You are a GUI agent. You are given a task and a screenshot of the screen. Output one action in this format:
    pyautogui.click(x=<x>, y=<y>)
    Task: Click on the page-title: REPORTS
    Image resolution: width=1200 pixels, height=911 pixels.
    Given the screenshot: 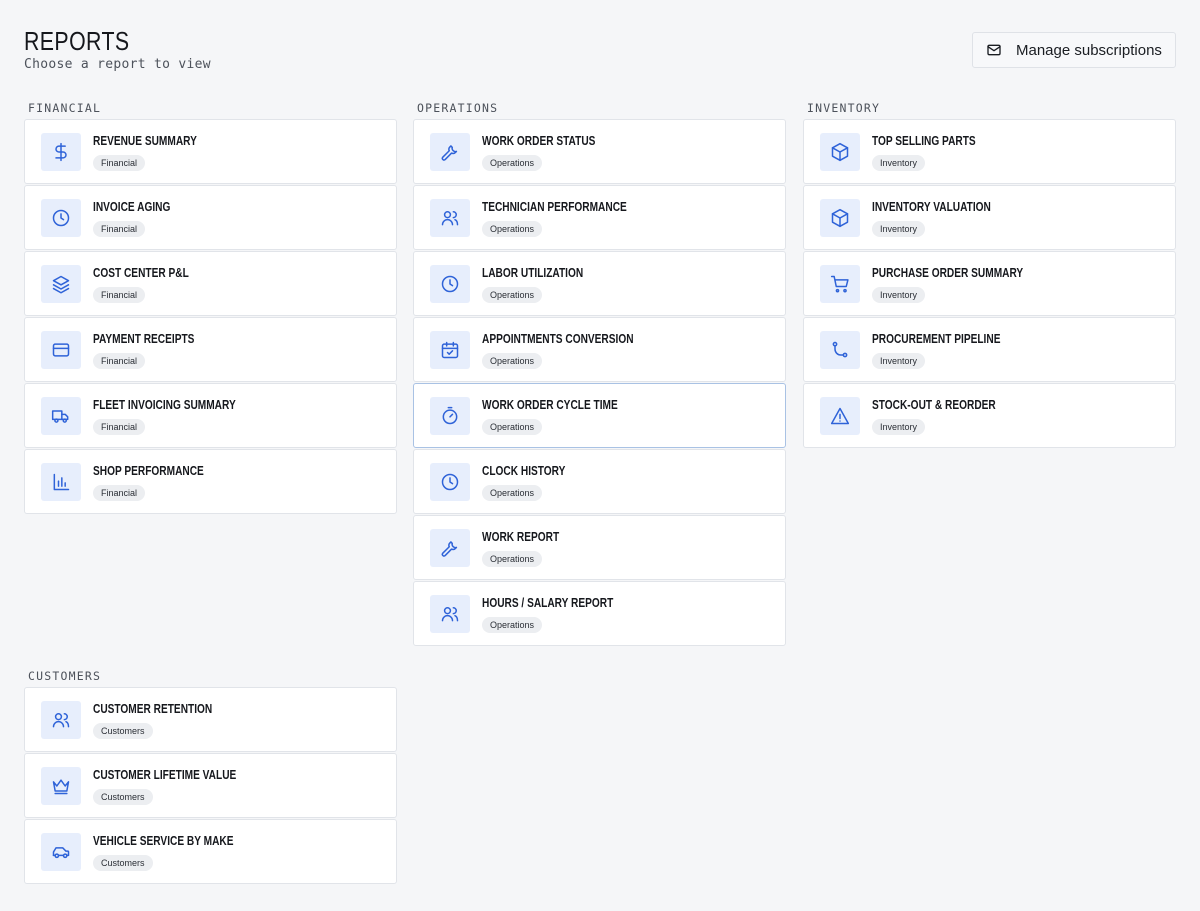 What is the action you would take?
    pyautogui.click(x=77, y=41)
    